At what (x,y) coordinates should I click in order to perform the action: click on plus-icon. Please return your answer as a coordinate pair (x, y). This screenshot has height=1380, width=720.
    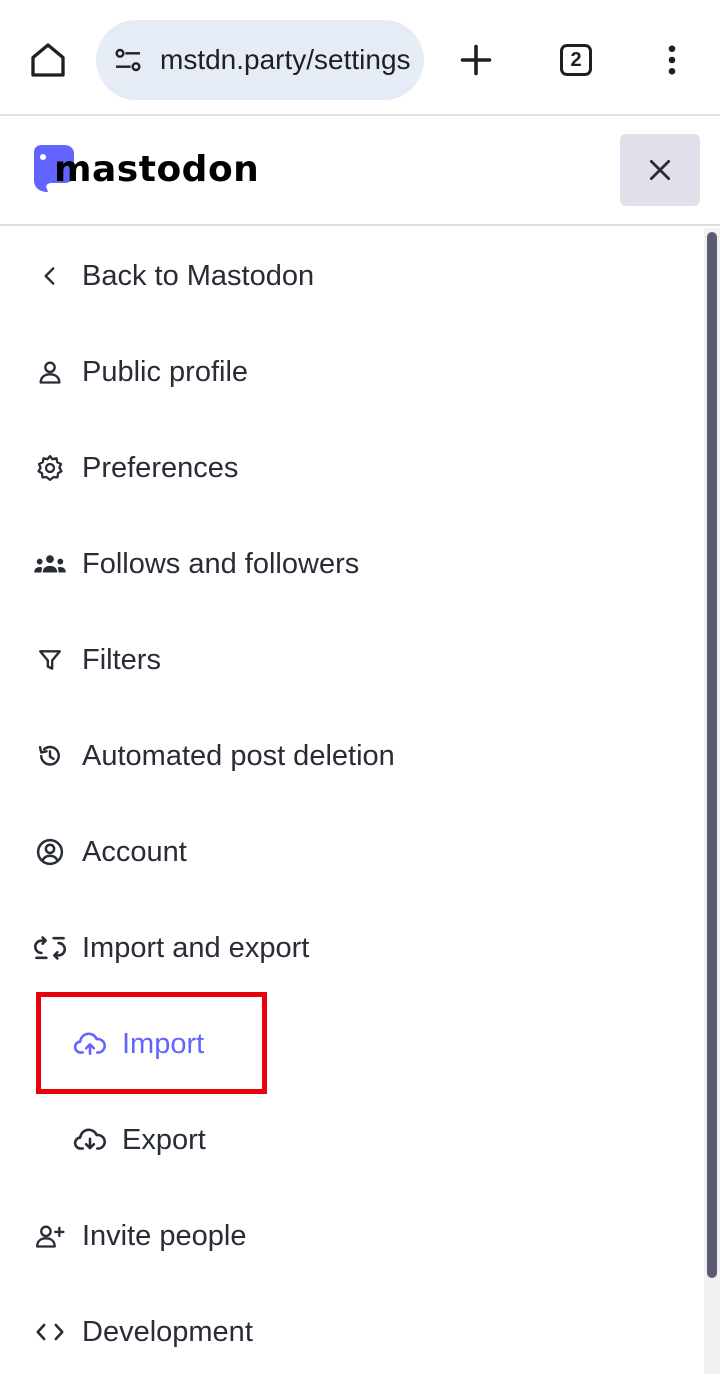
    Looking at the image, I should click on (476, 60).